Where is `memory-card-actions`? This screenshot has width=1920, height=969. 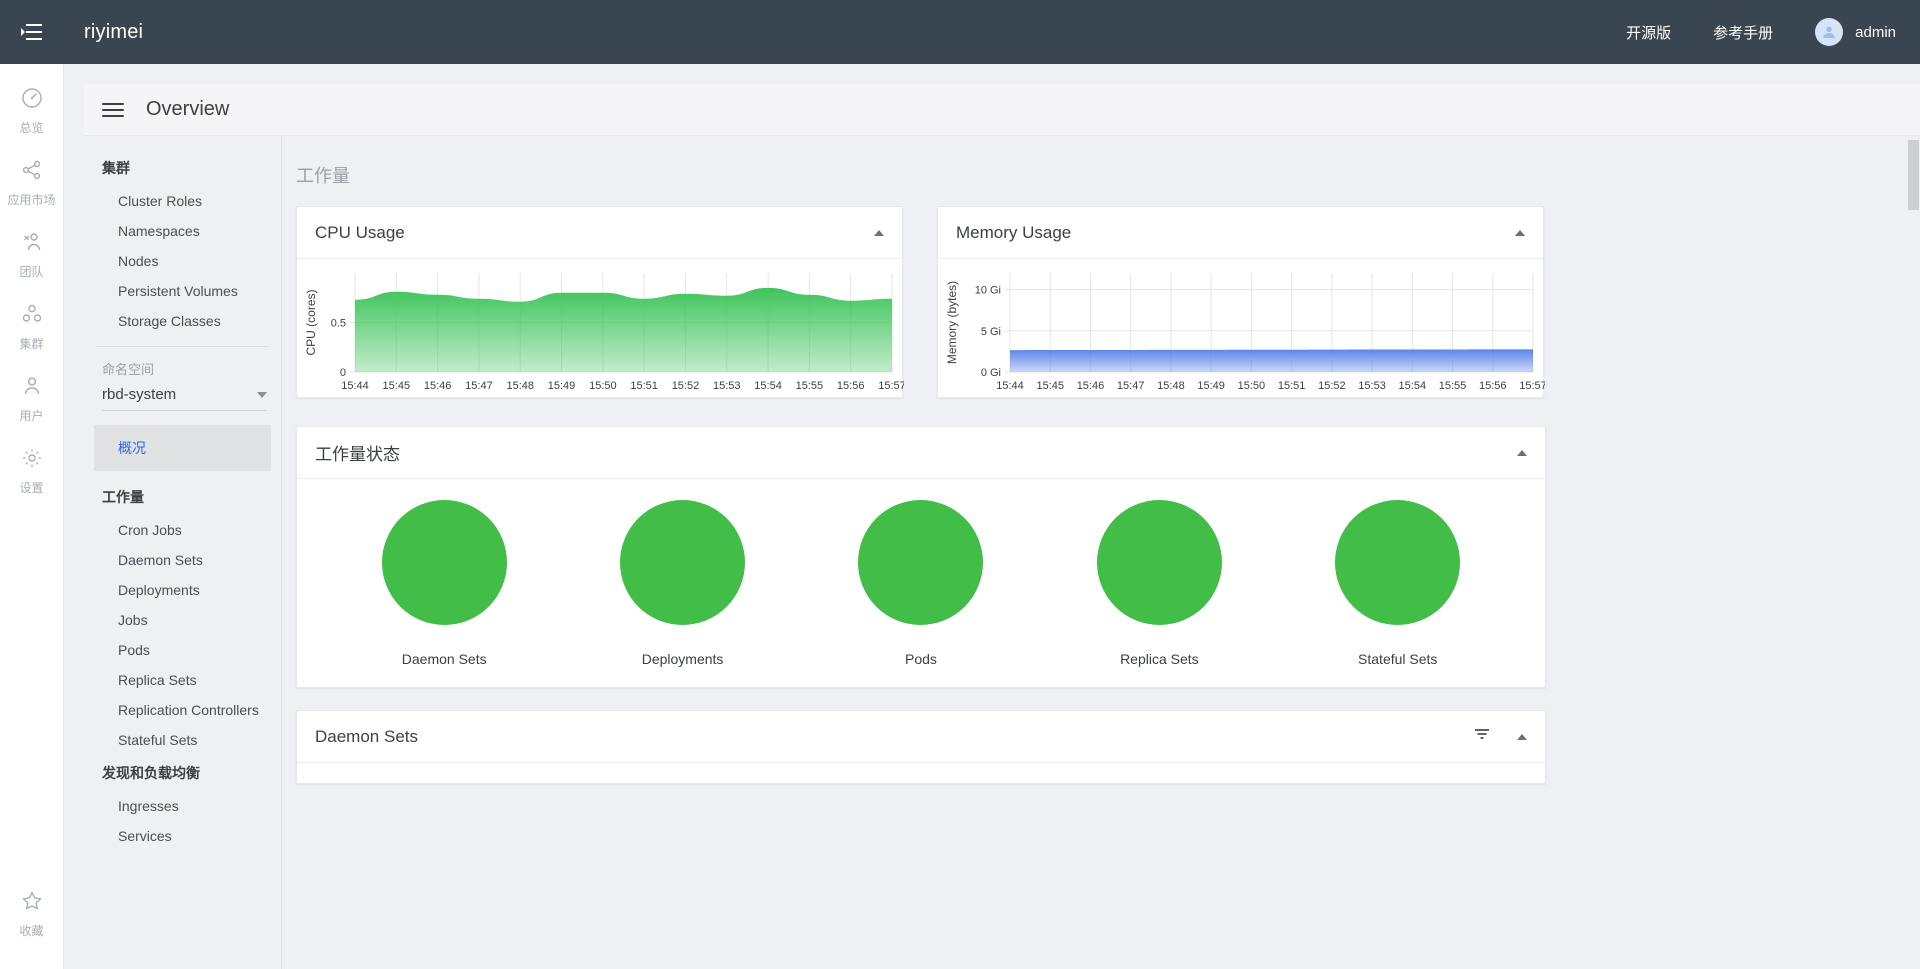
memory-card-actions is located at coordinates (1520, 232).